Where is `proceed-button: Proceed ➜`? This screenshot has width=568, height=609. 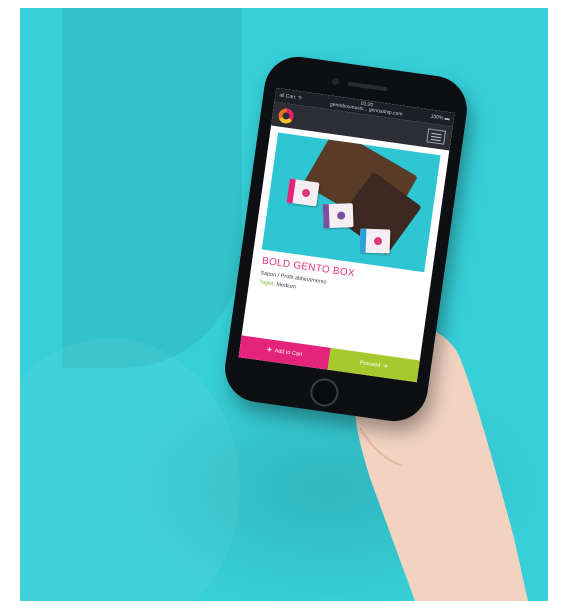
proceed-button: Proceed ➜ is located at coordinates (373, 365).